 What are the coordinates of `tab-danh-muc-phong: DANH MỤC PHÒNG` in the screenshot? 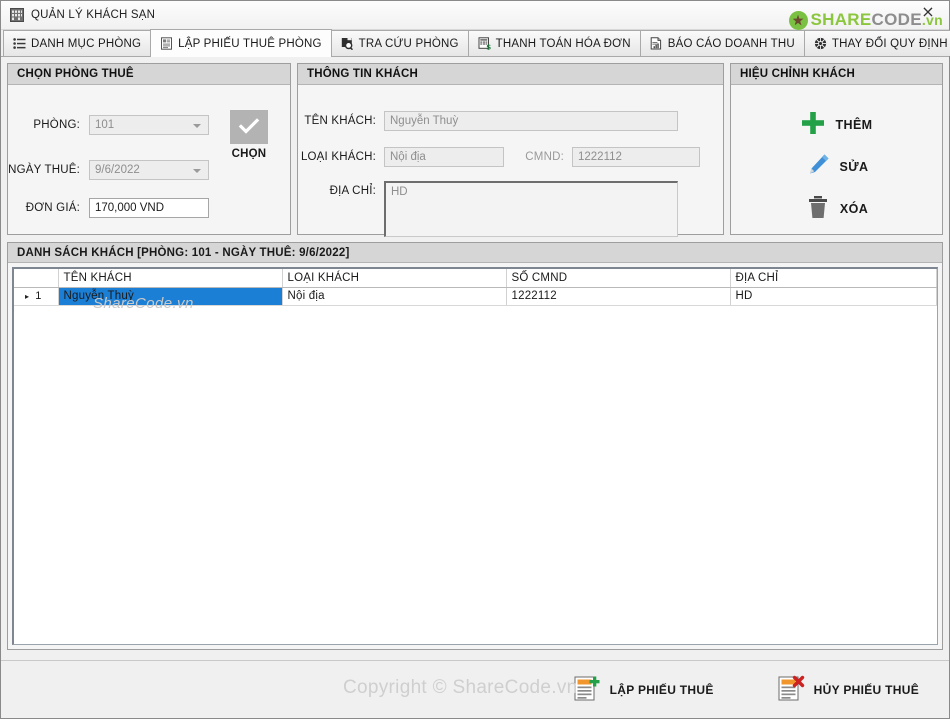 It's located at (77, 43).